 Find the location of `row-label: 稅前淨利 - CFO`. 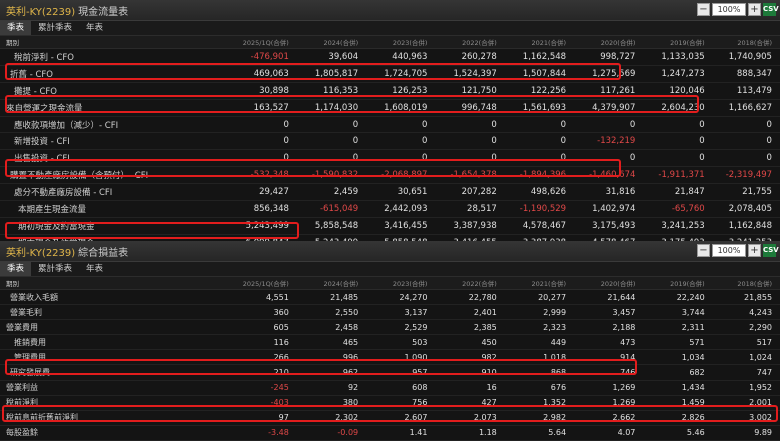

row-label: 稅前淨利 - CFO is located at coordinates (44, 57).